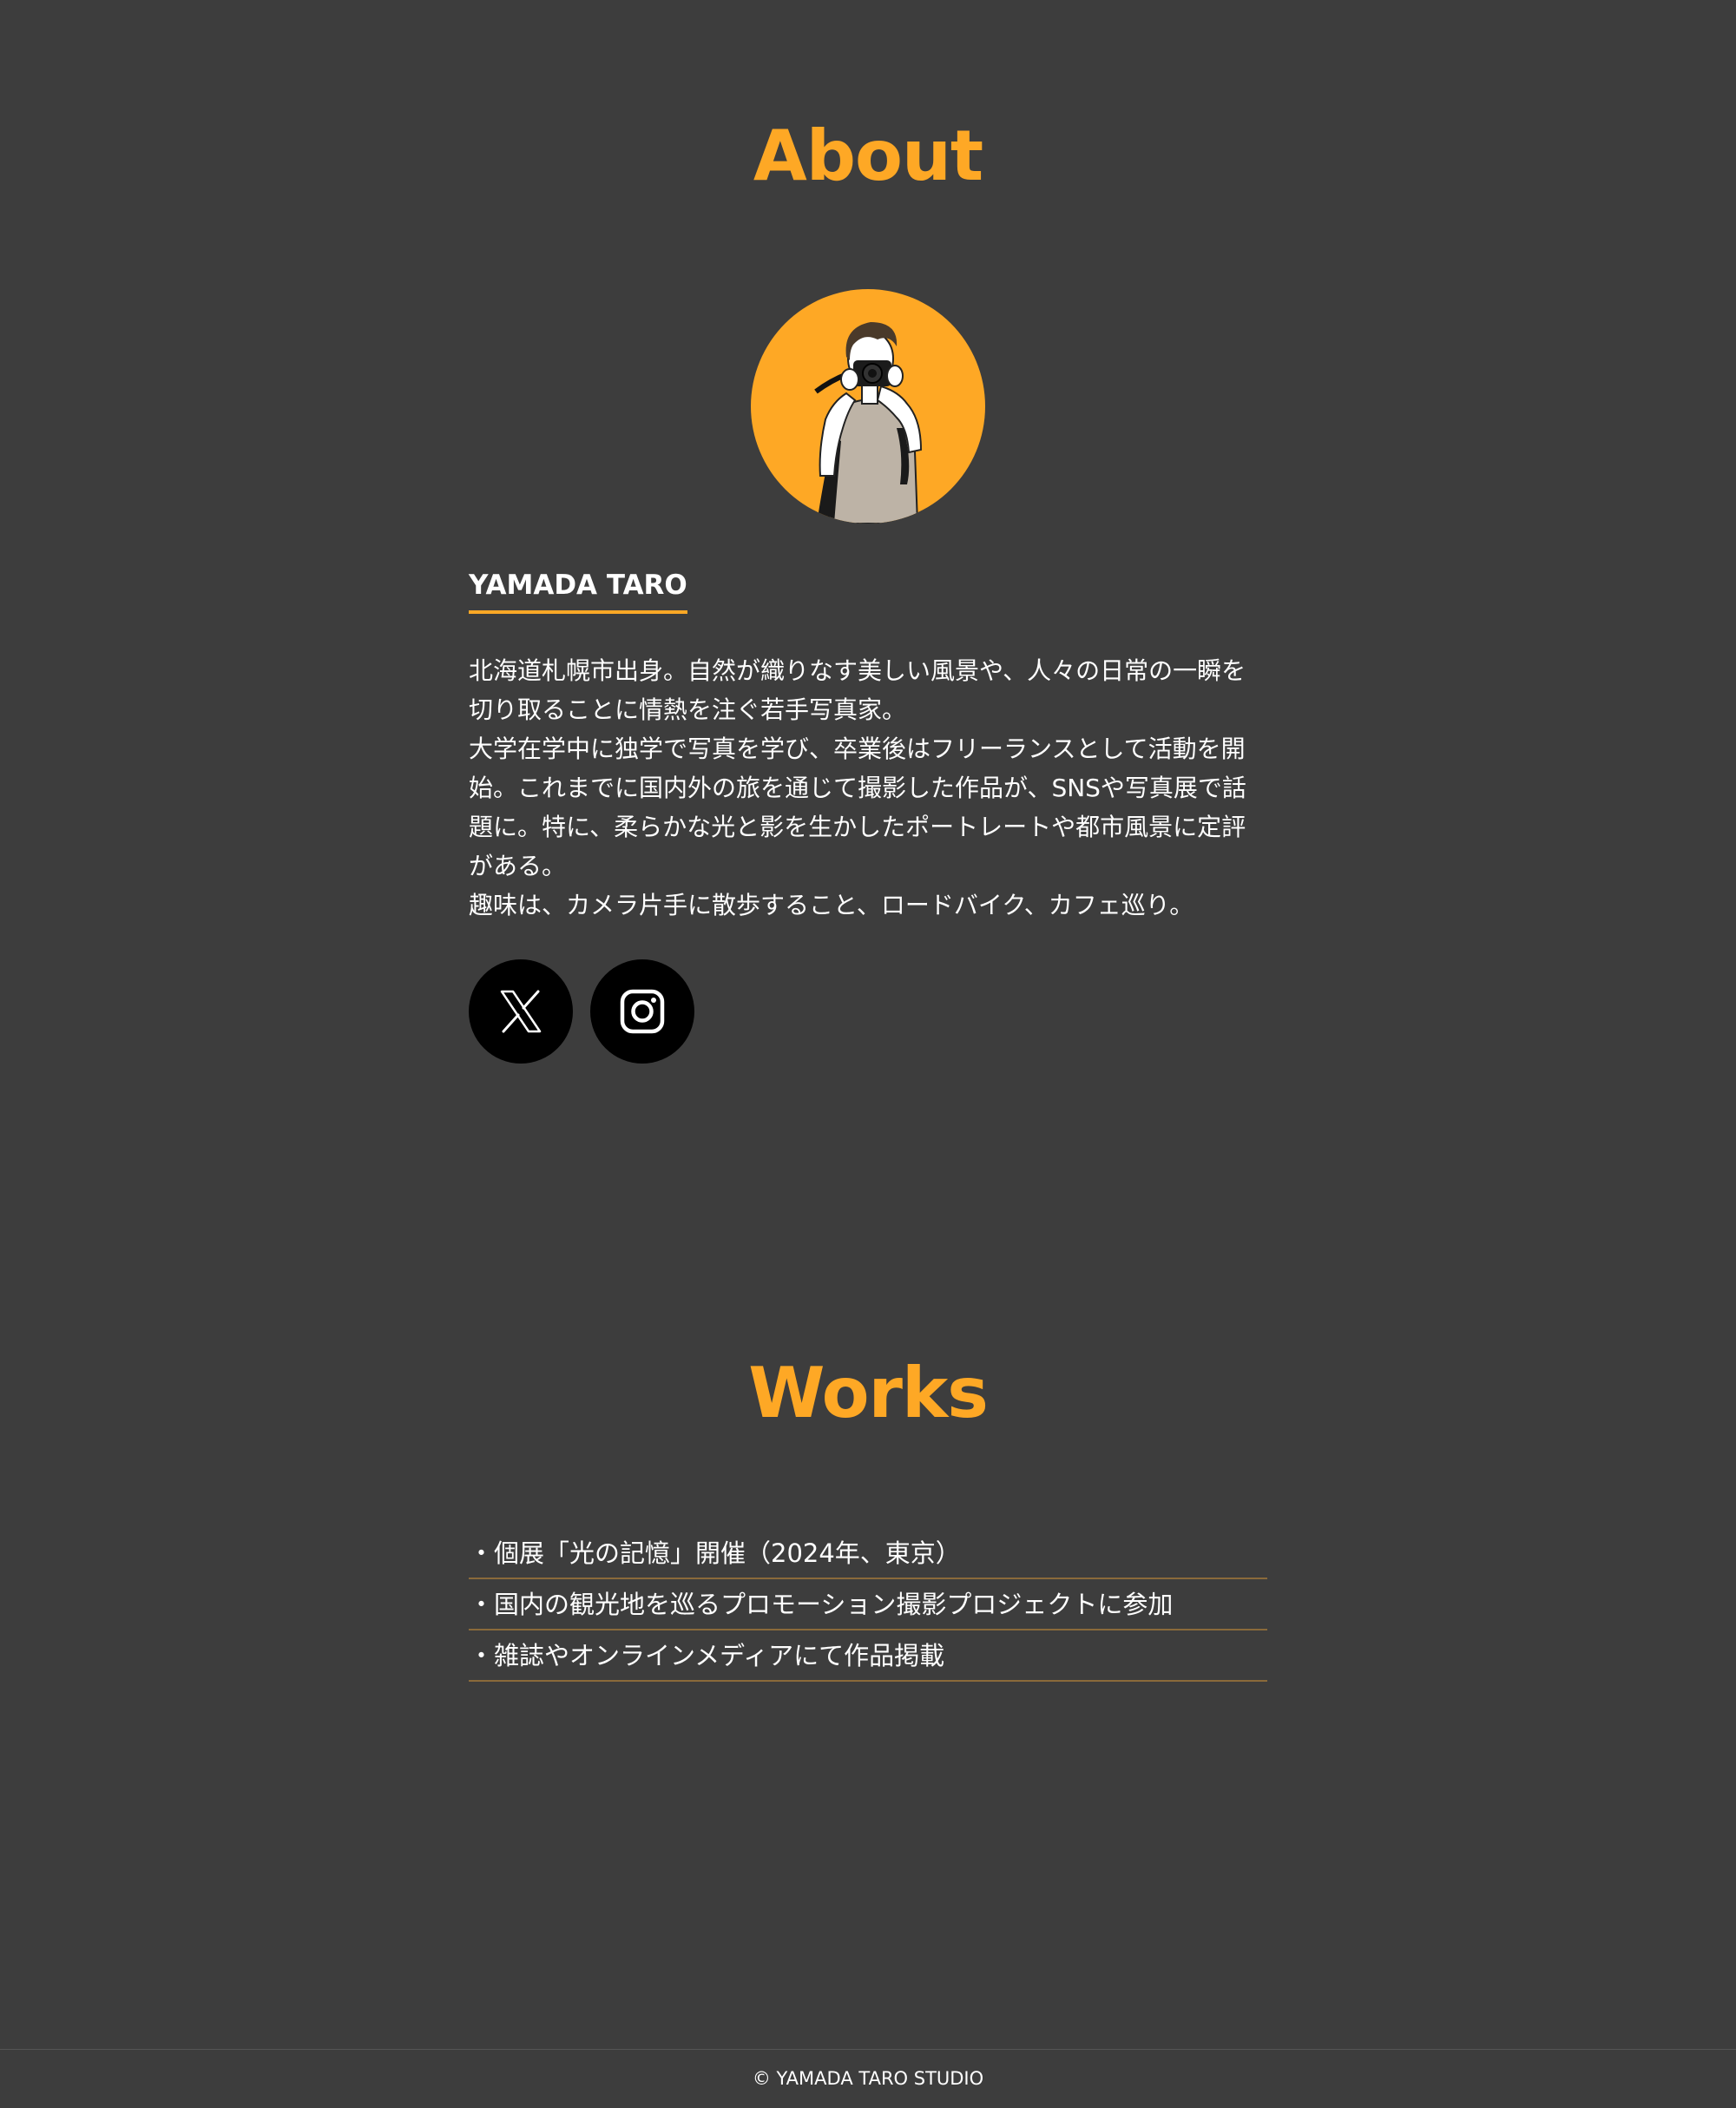 The height and width of the screenshot is (2108, 1736). I want to click on x-icon, so click(521, 1011).